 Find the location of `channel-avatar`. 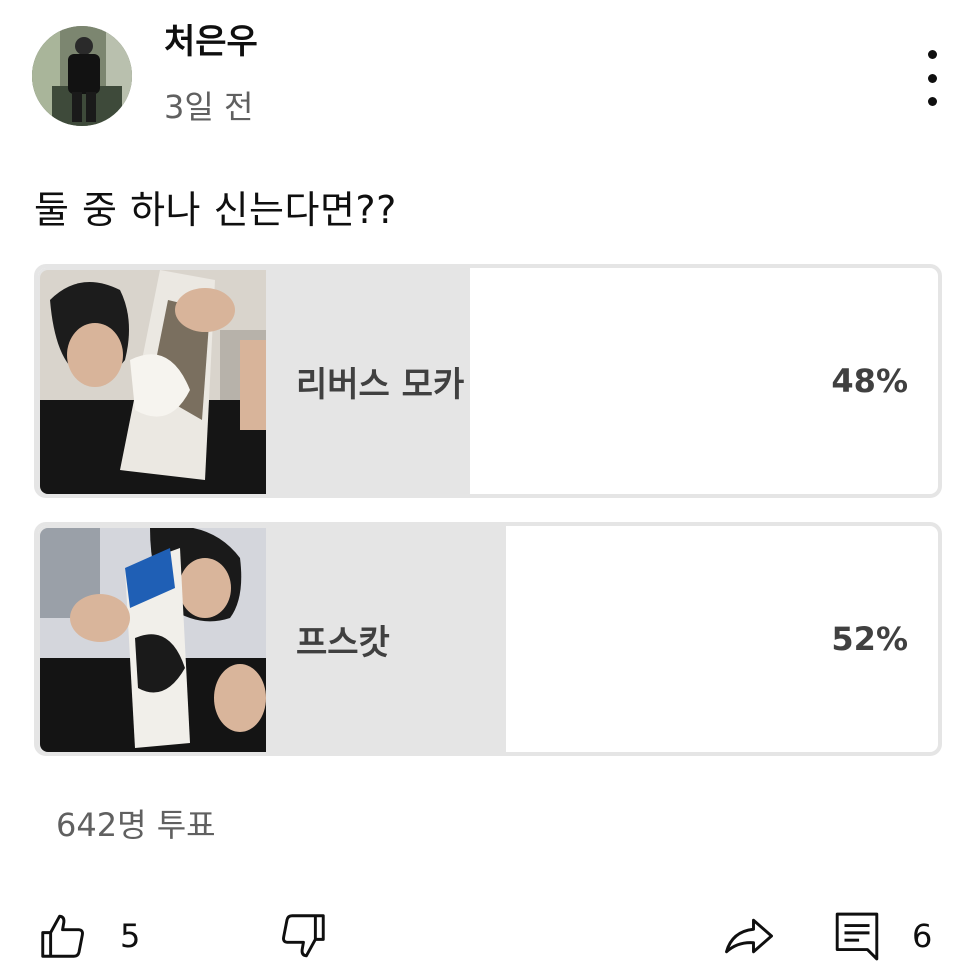

channel-avatar is located at coordinates (82, 76).